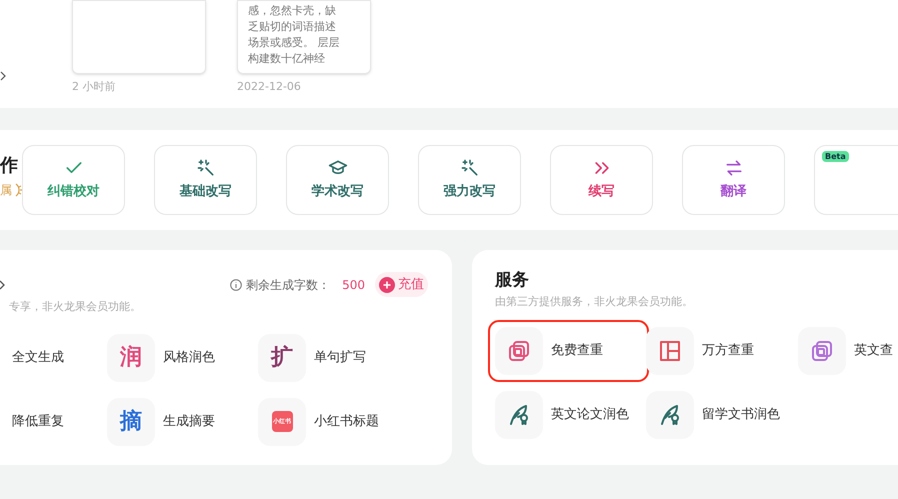 This screenshot has height=499, width=898. I want to click on card-text-line: 乏贴切的词语描述, so click(292, 27).